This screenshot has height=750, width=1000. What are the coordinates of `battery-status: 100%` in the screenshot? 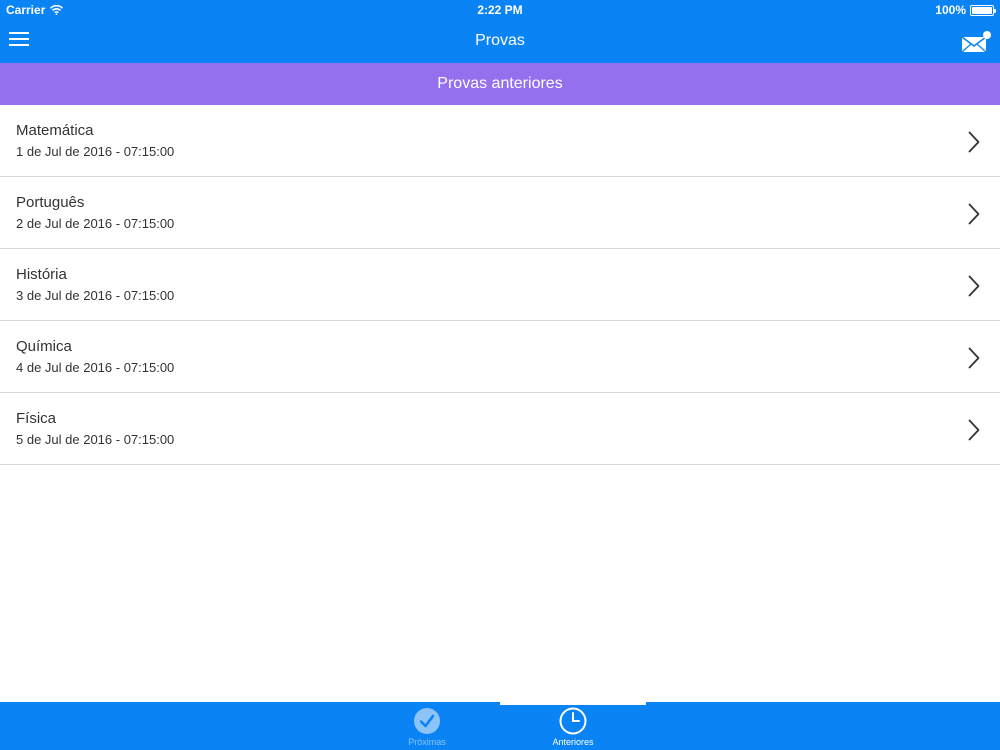 It's located at (965, 10).